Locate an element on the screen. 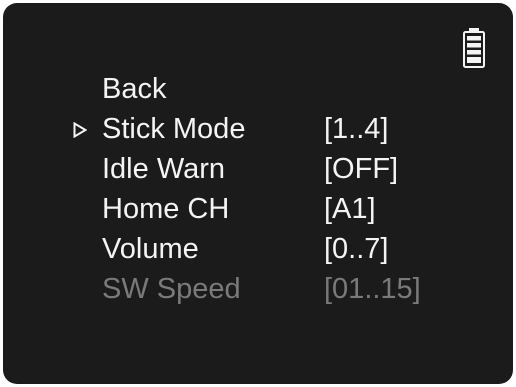 The image size is (516, 387). menu-item-label: Home CH is located at coordinates (166, 209).